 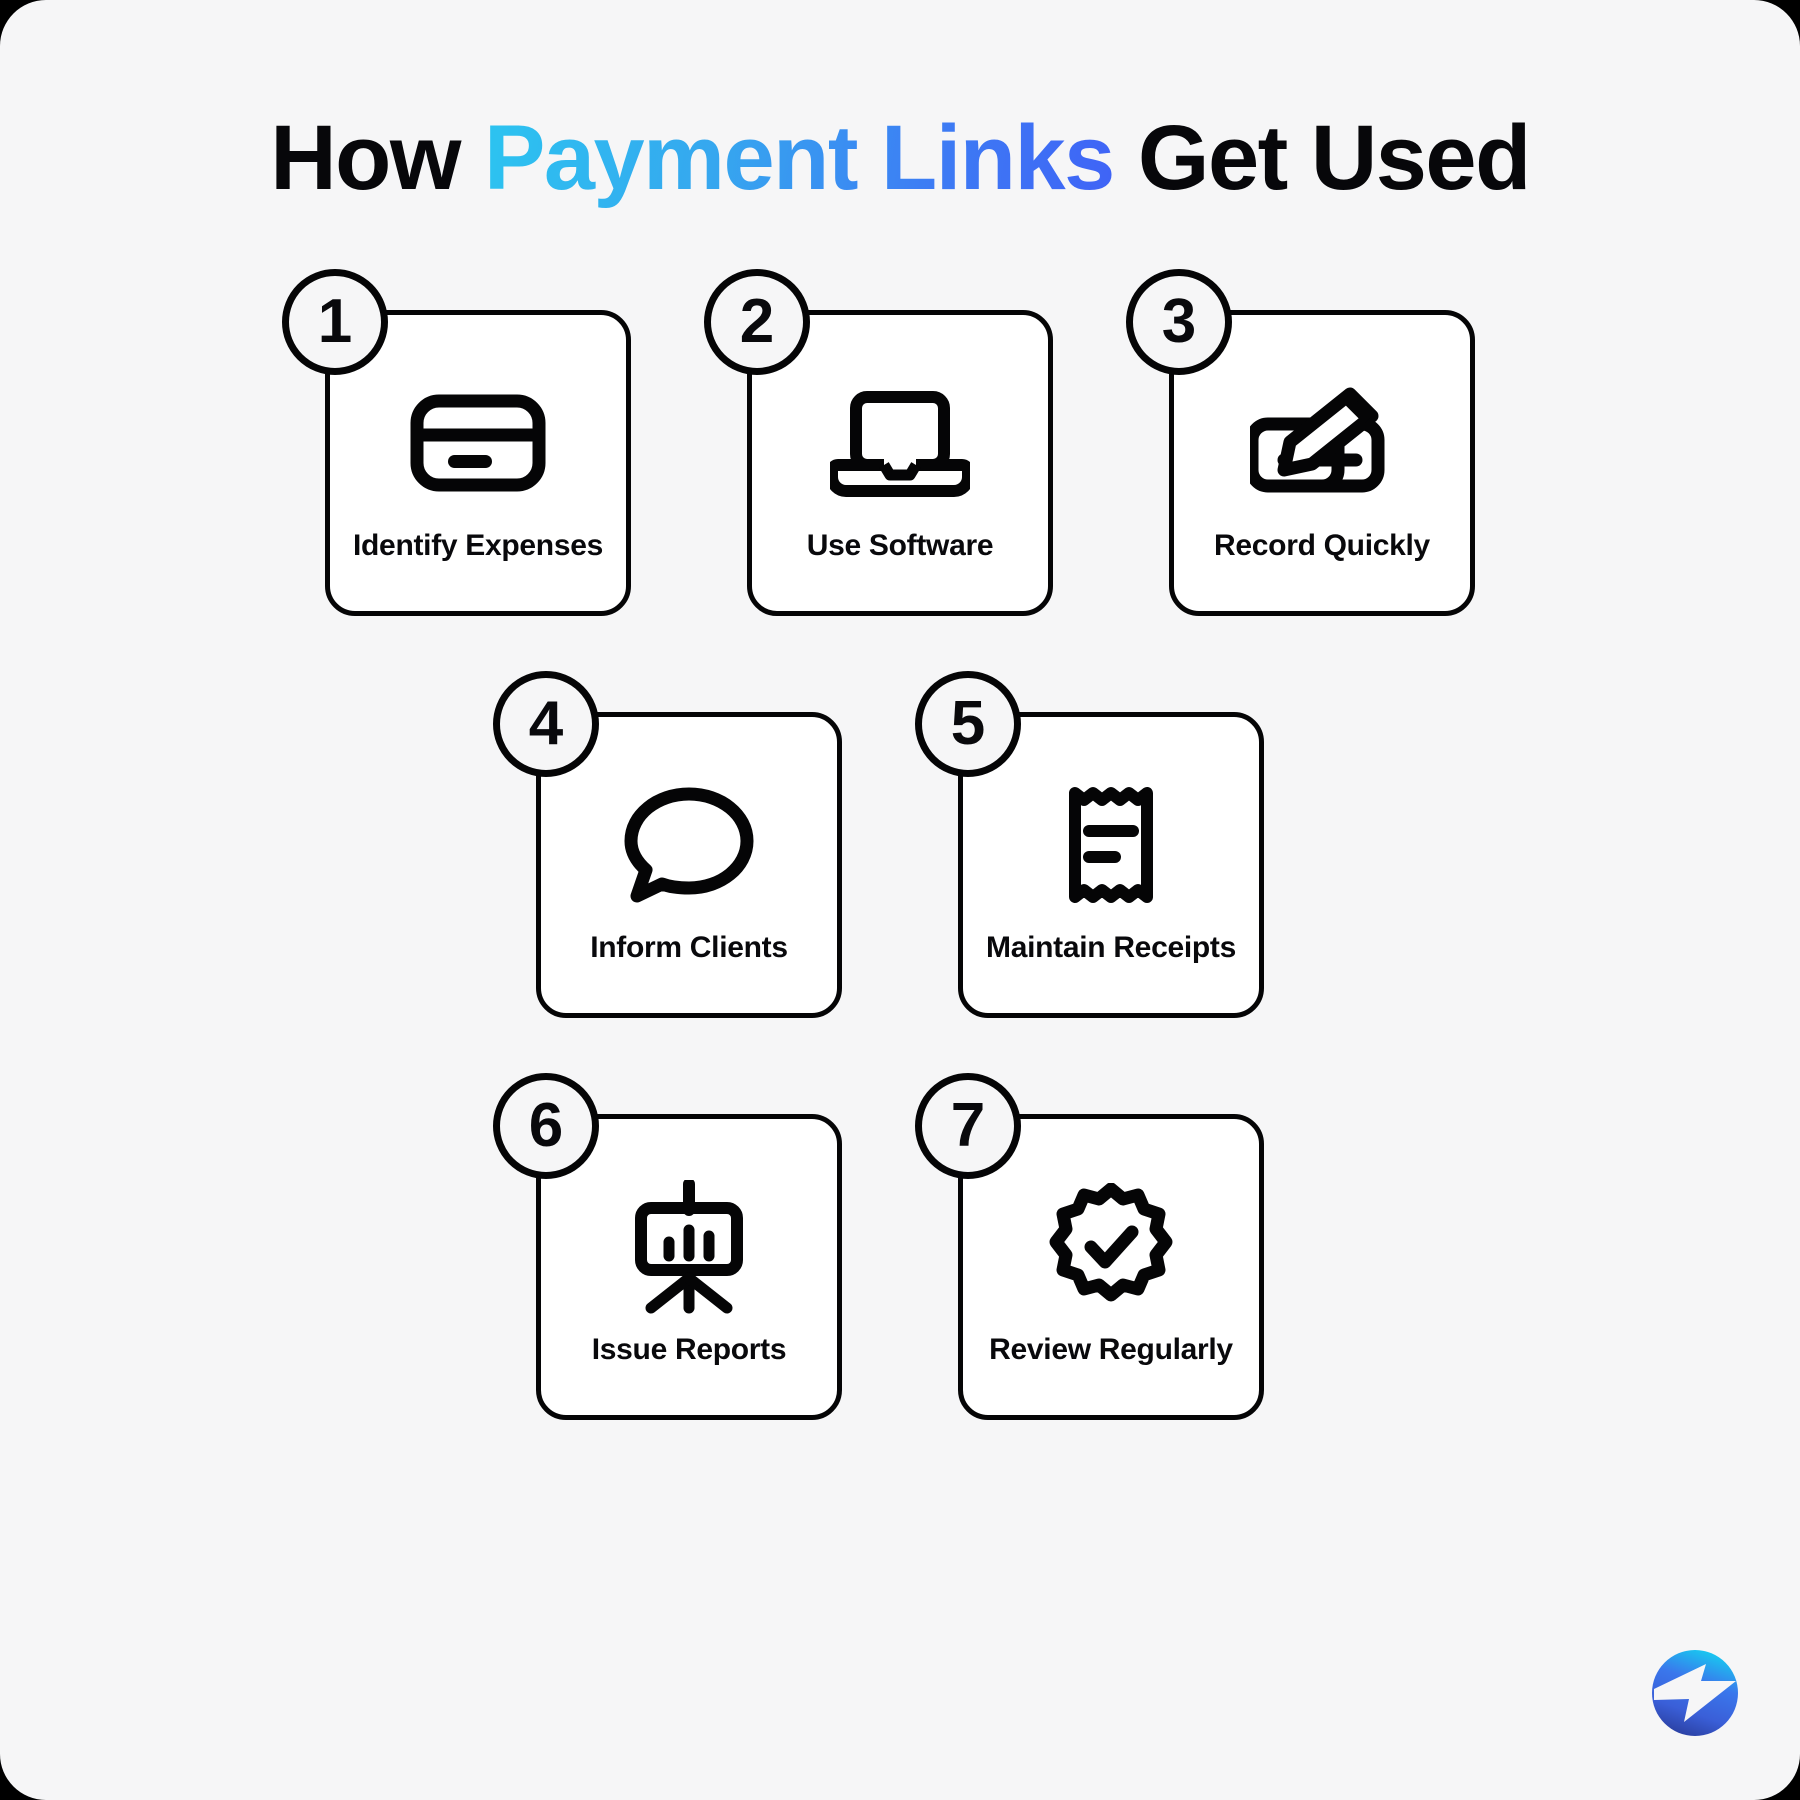 What do you see at coordinates (1111, 845) in the screenshot?
I see `receipt-icon` at bounding box center [1111, 845].